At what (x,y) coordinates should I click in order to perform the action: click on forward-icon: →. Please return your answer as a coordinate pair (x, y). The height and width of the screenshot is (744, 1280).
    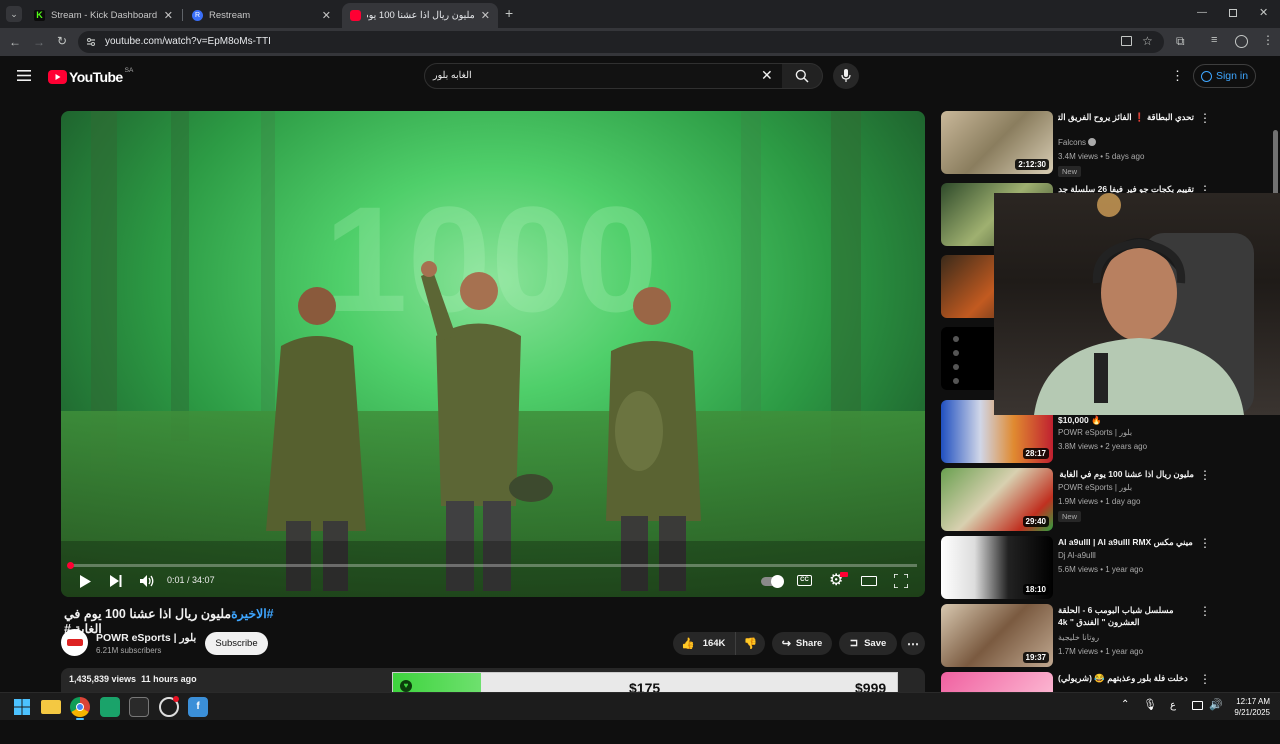
    Looking at the image, I should click on (39, 42).